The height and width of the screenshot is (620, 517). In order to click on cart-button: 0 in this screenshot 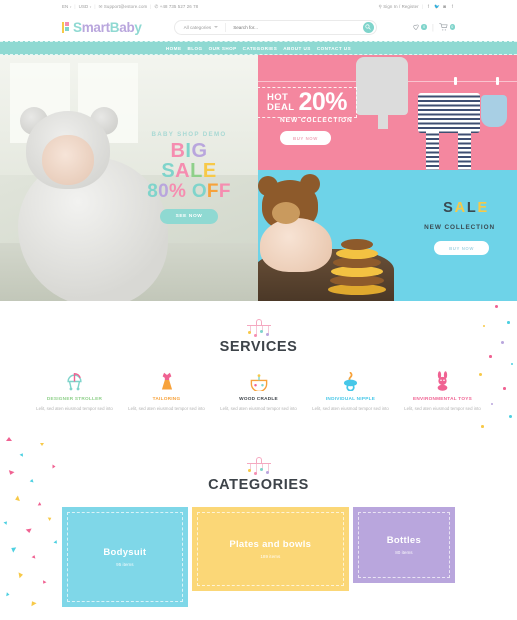, I will do `click(447, 27)`.